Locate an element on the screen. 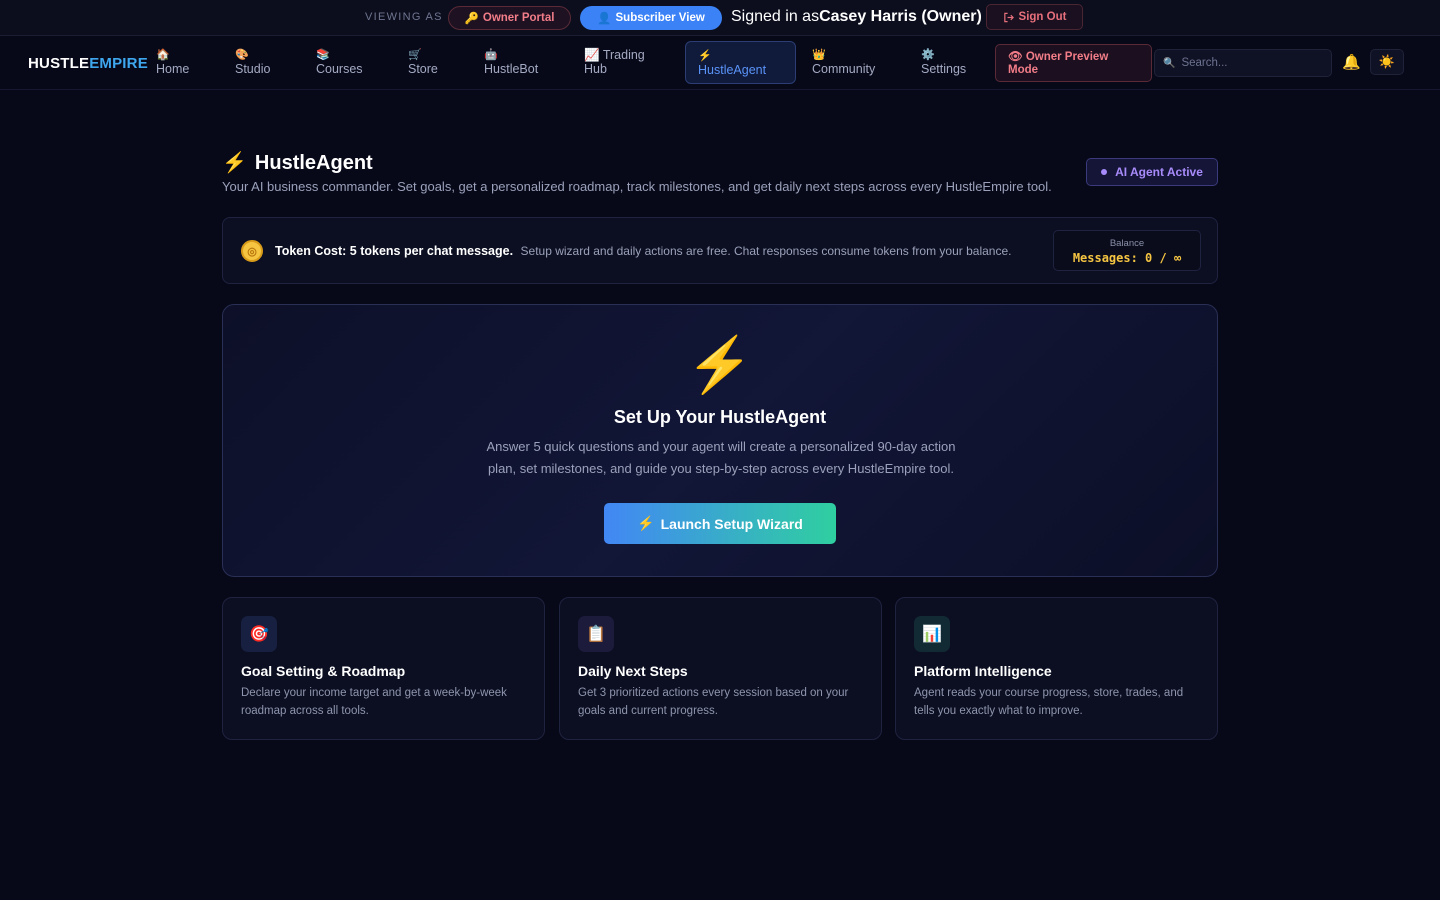 This screenshot has height=900, width=1440. nav-item-settings: ⚙️ Settings is located at coordinates (943, 62).